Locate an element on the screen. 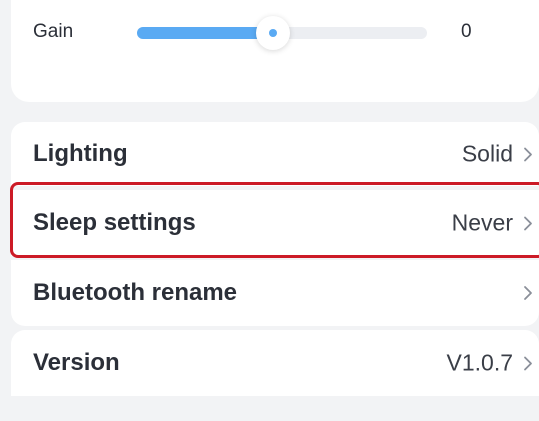 The width and height of the screenshot is (539, 421). lighting-label: Lighting is located at coordinates (80, 153).